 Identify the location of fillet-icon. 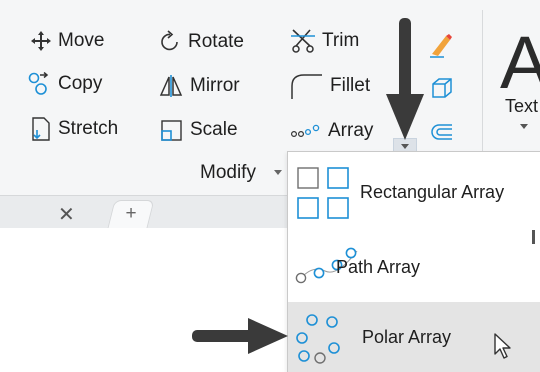
(306, 86).